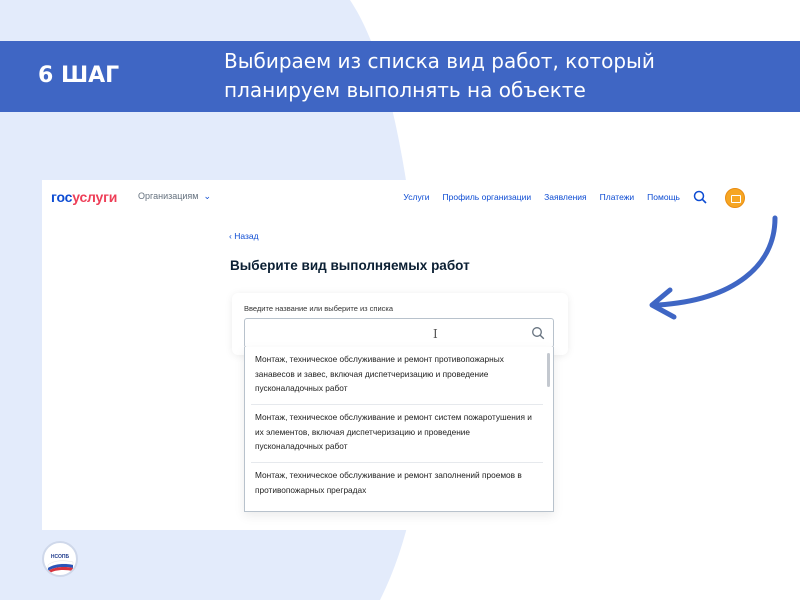  I want to click on logo-text: НСОПБ, so click(60, 557).